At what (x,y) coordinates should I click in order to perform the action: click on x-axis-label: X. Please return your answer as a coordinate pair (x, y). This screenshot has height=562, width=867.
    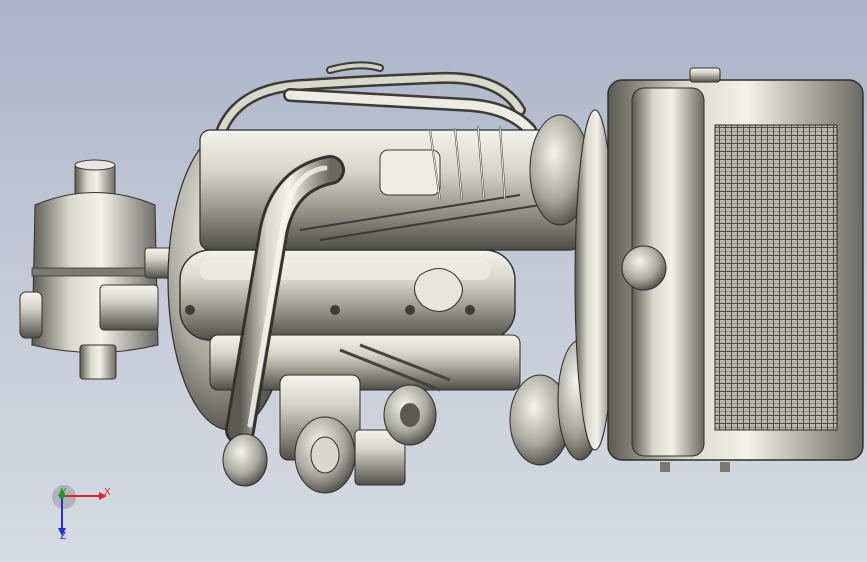
    Looking at the image, I should click on (107, 492).